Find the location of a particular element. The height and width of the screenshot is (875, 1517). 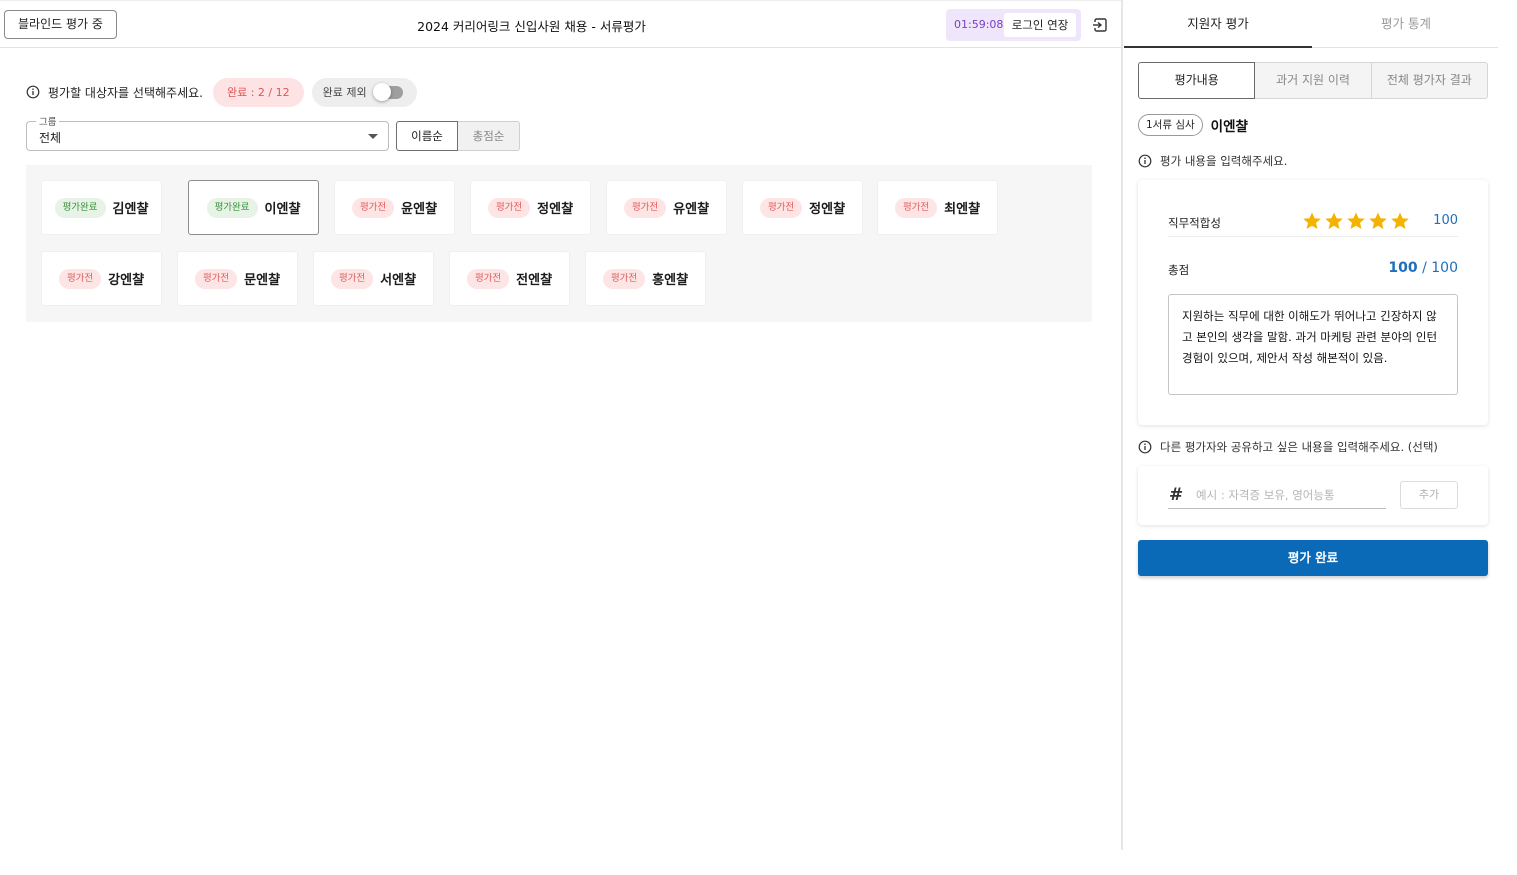

criterion-row: 직무적합성 100 is located at coordinates (1313, 222).